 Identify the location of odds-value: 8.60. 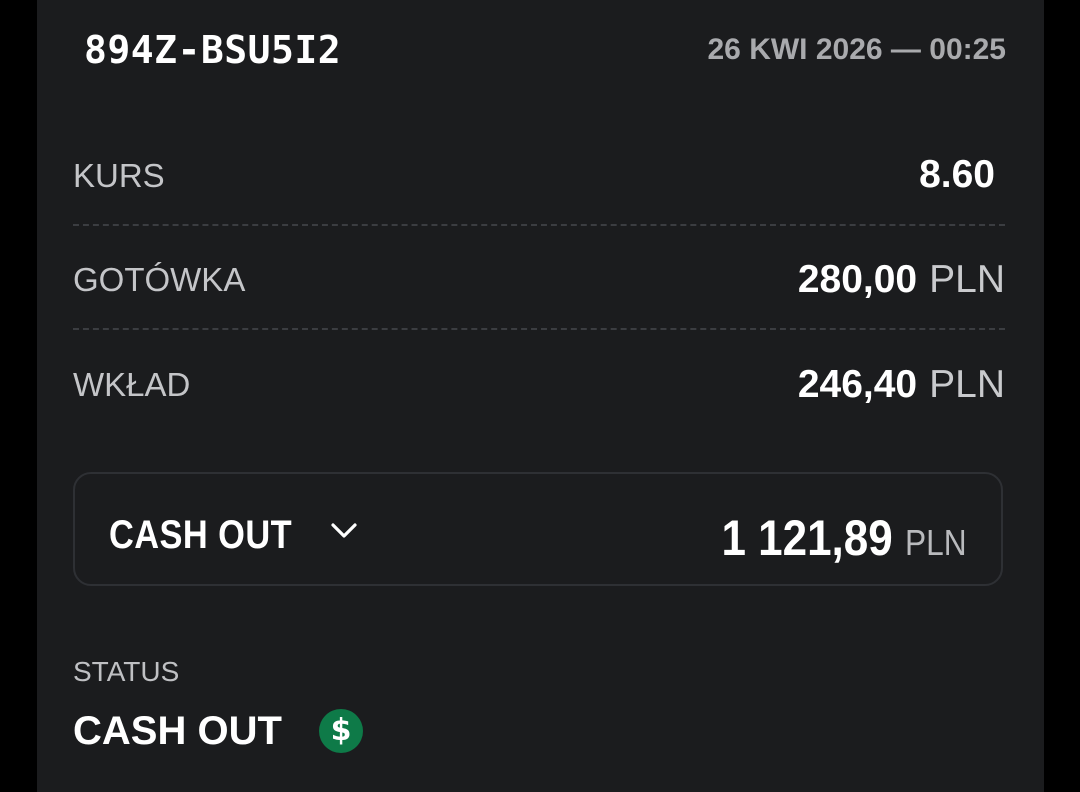
(957, 175).